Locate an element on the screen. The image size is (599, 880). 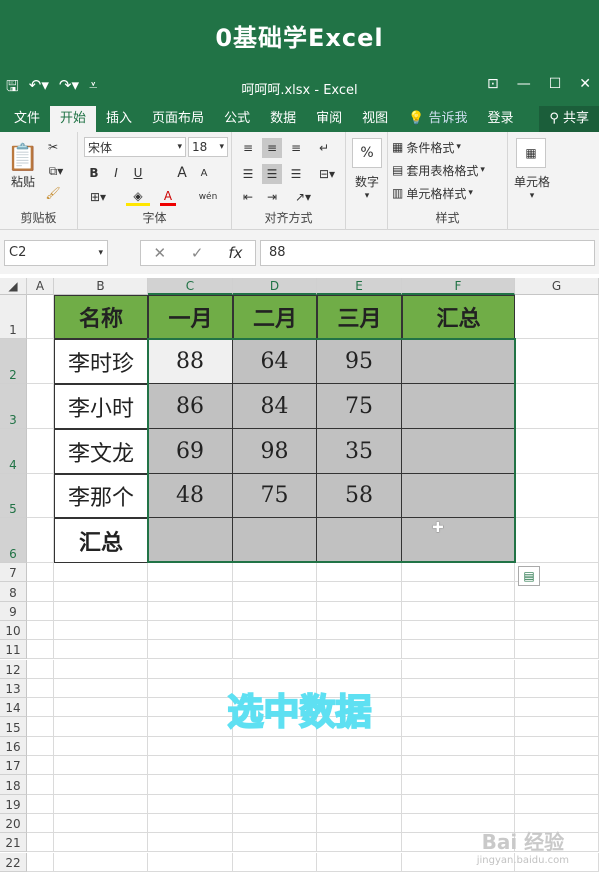
row-header: 8 is located at coordinates (13, 592).